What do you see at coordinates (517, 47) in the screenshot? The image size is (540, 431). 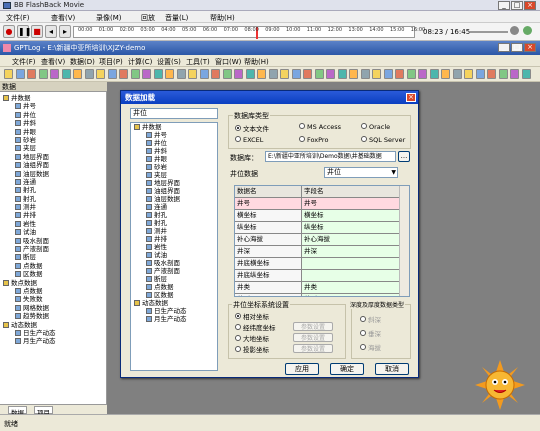 I see `app-maximize-button: □` at bounding box center [517, 47].